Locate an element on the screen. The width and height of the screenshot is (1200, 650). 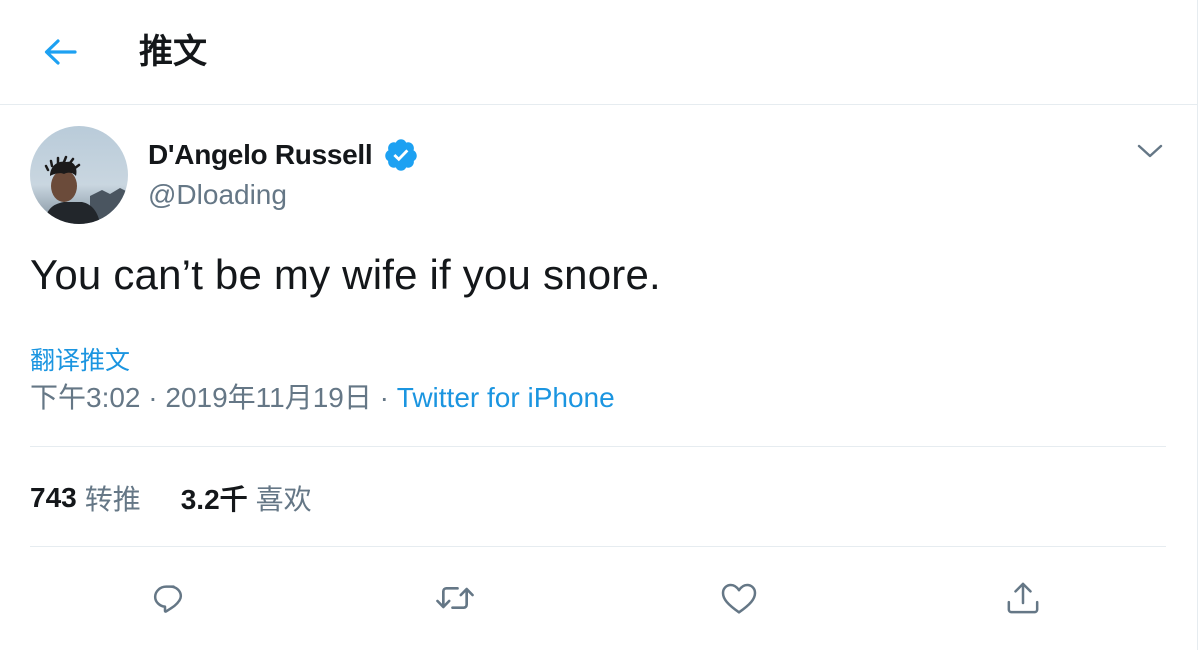
back-button is located at coordinates (60, 52).